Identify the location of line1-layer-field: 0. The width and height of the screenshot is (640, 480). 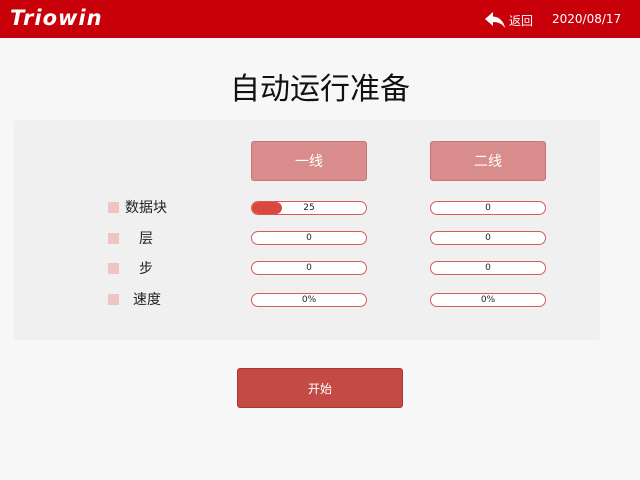
(309, 238).